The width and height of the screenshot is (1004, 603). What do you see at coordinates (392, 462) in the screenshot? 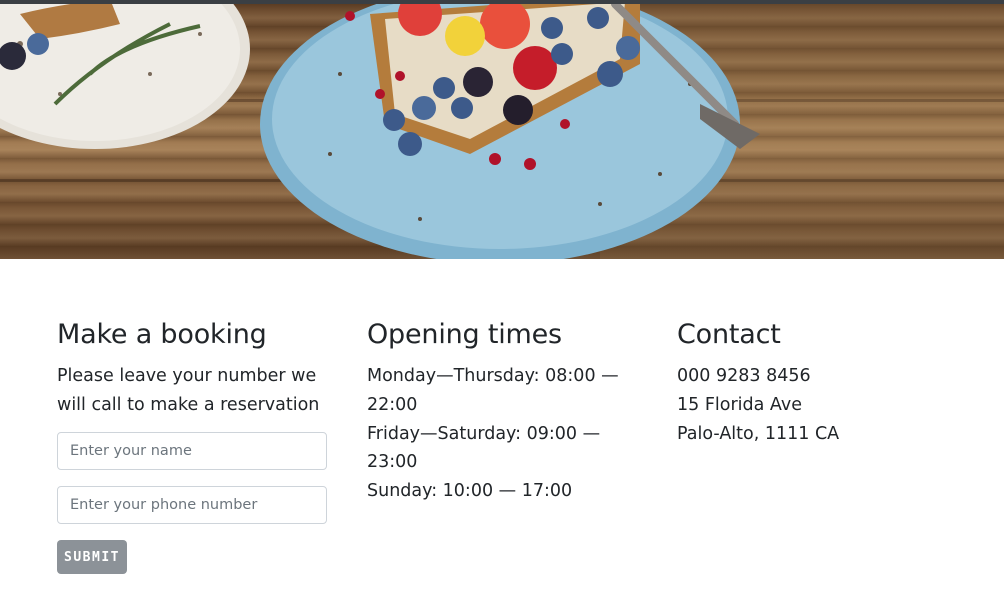
I see `hours-line: 23:00` at bounding box center [392, 462].